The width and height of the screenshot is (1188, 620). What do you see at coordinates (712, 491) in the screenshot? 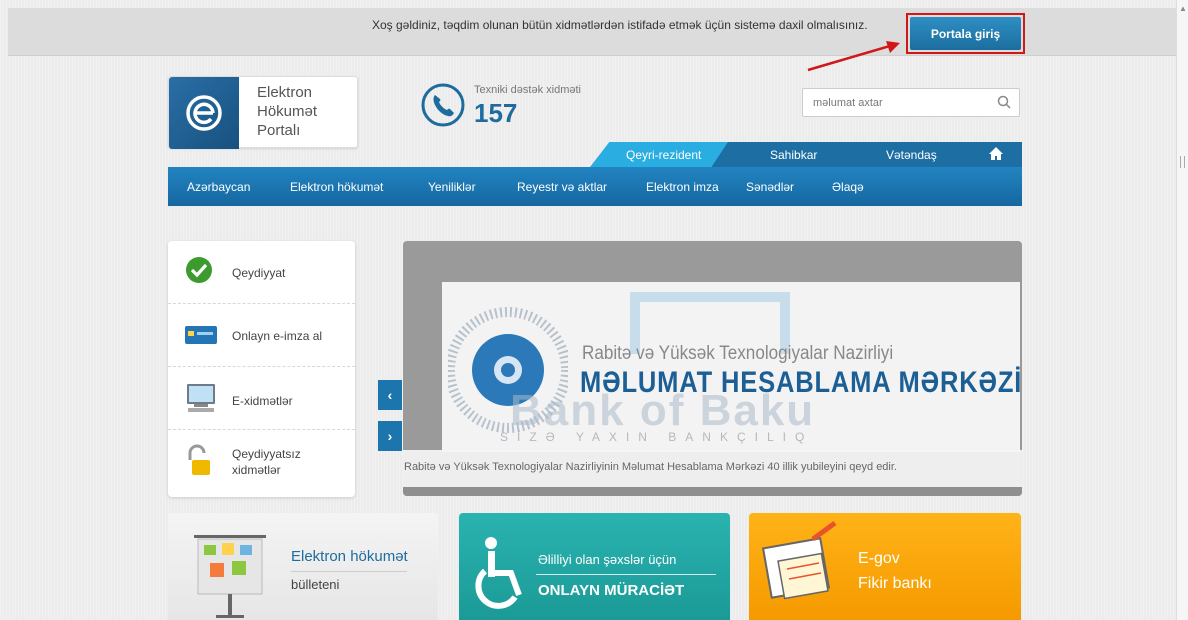
I see `slider-bottom-bar` at bounding box center [712, 491].